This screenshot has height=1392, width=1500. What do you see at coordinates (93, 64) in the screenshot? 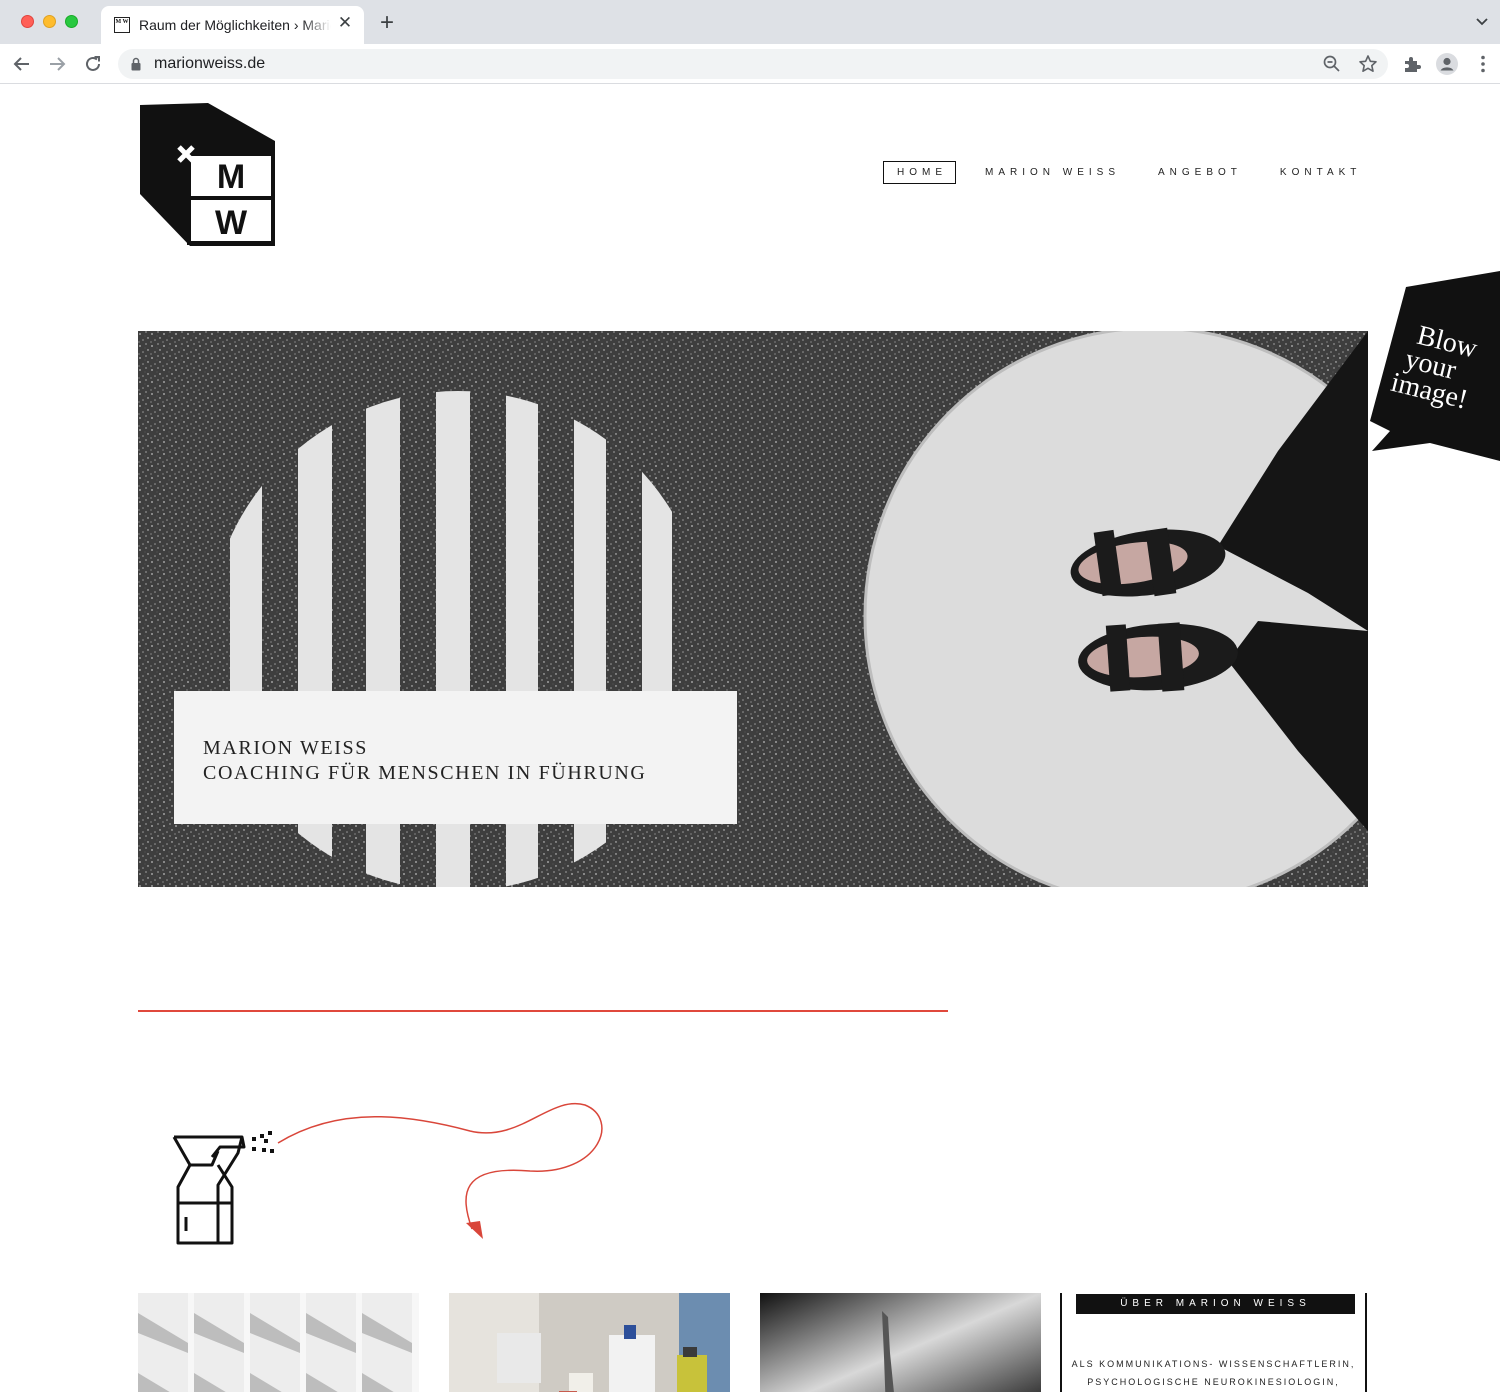
I see `reload-icon` at bounding box center [93, 64].